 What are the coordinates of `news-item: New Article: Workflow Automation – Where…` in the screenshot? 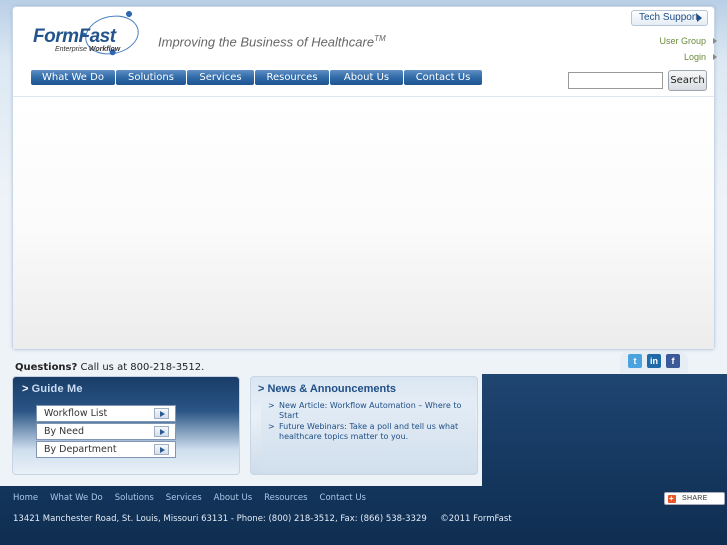 It's located at (369, 411).